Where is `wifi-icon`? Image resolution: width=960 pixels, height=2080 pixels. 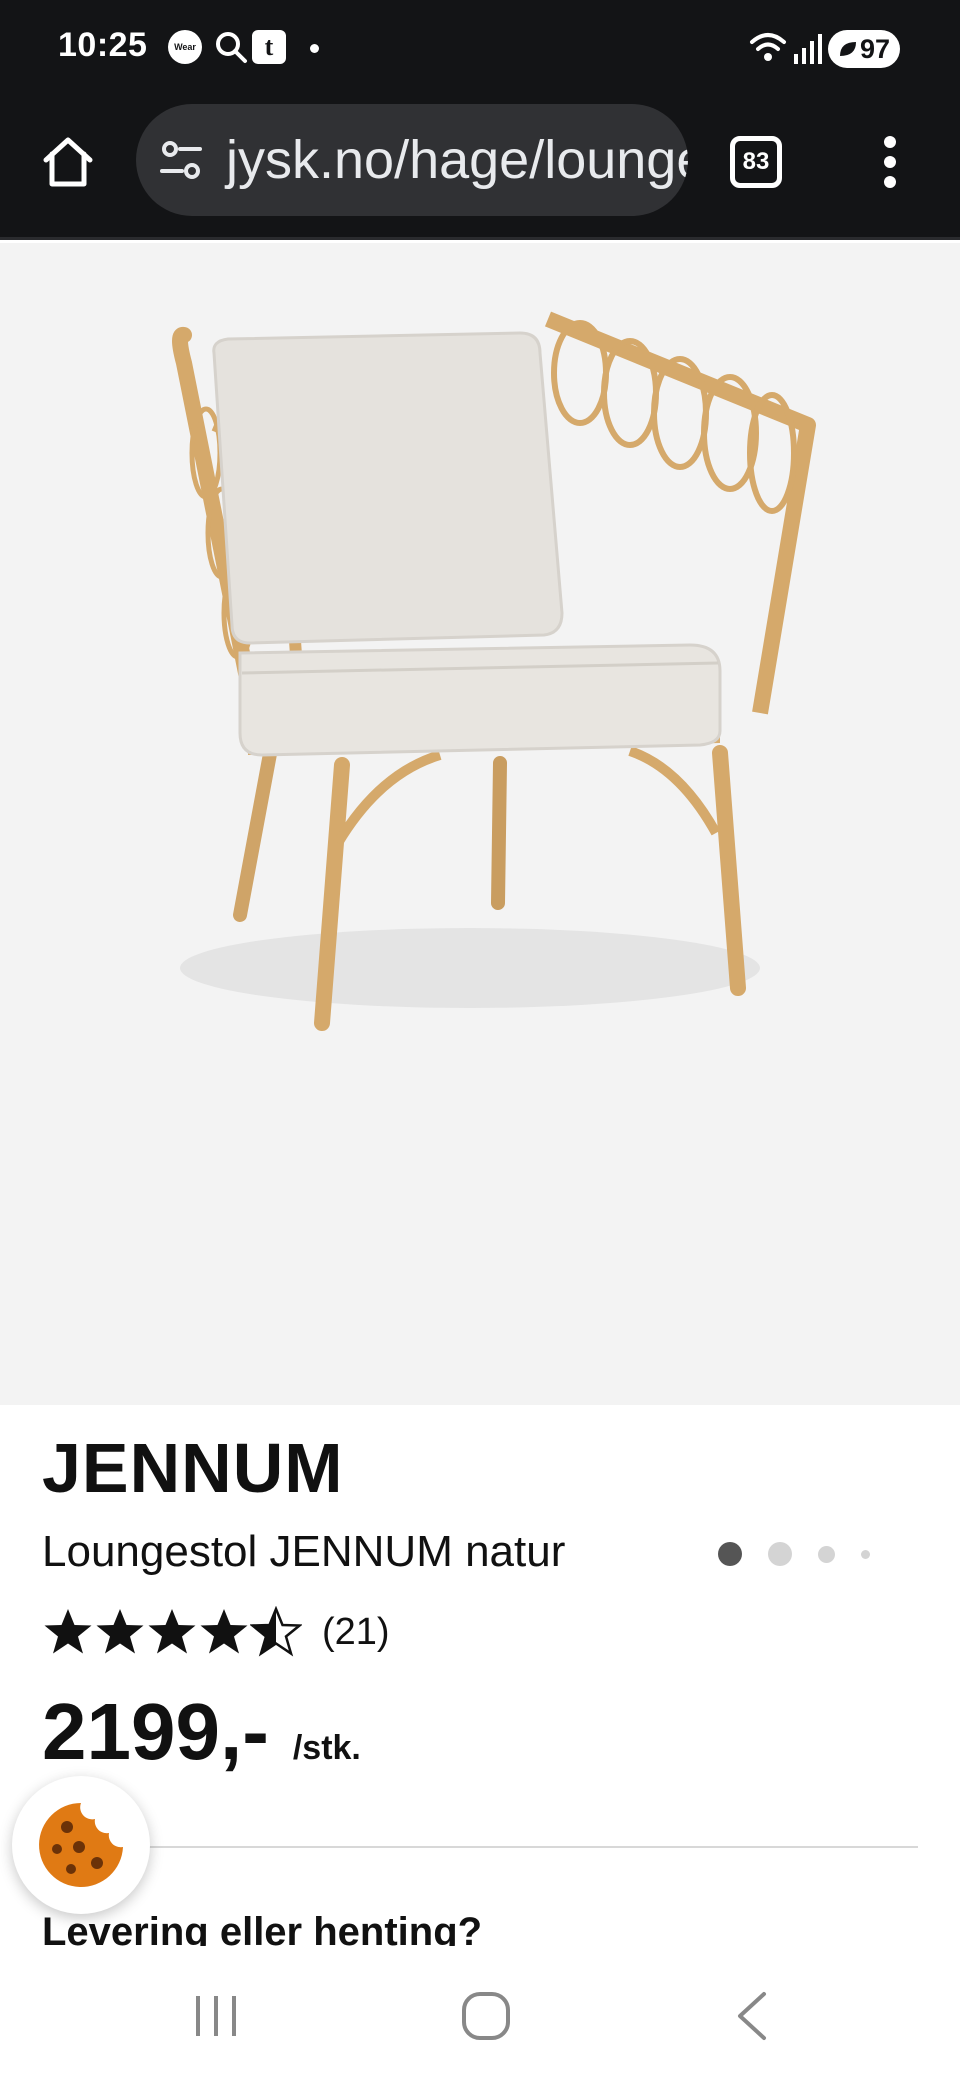
wifi-icon is located at coordinates (768, 47).